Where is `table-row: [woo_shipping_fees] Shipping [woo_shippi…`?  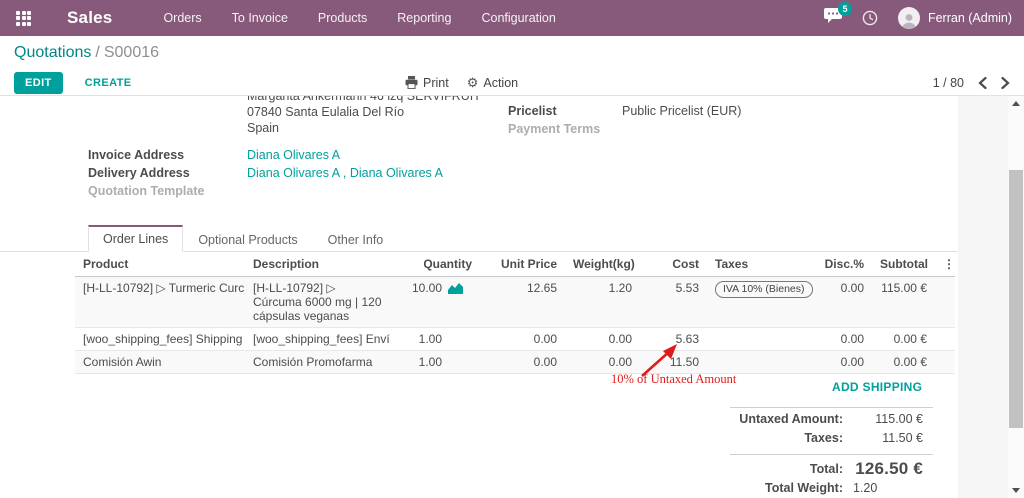
table-row: [woo_shipping_fees] Shipping [woo_shippi… is located at coordinates (515, 339).